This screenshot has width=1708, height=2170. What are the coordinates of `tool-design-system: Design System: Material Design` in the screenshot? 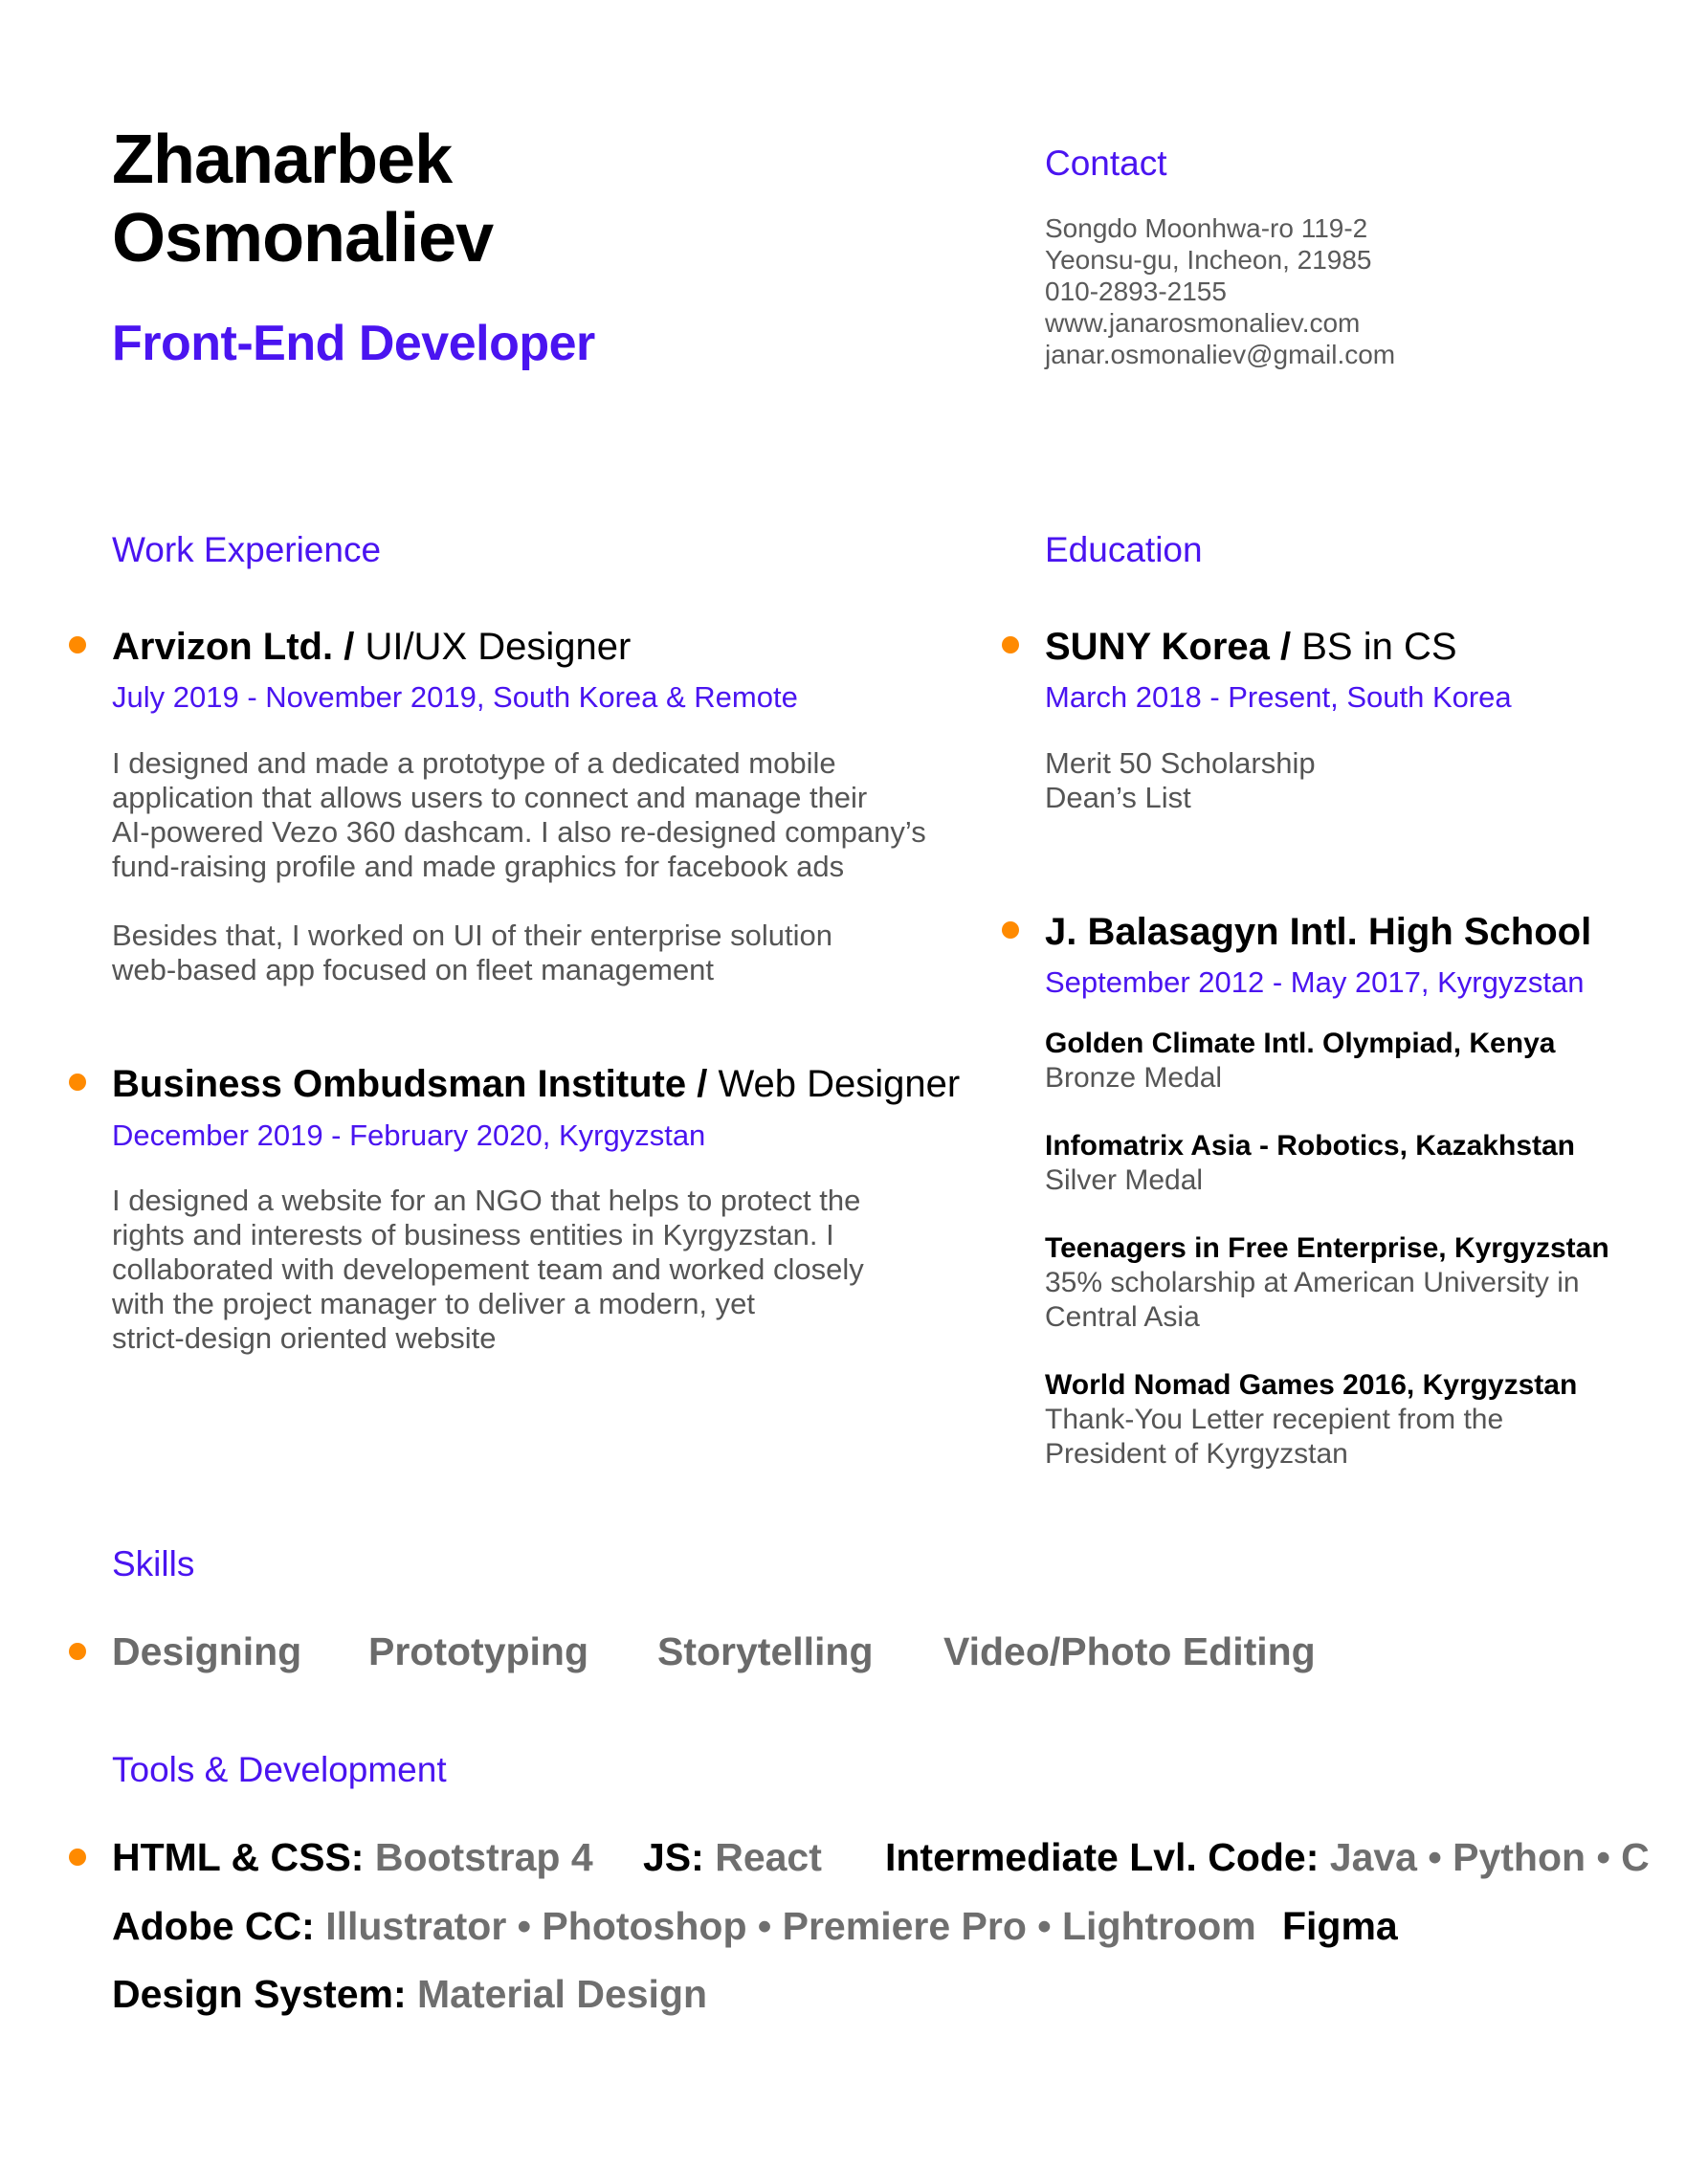 It's located at (410, 1994).